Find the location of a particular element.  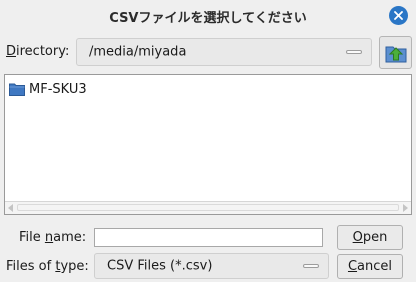

cancel-button: Cancel is located at coordinates (370, 266).